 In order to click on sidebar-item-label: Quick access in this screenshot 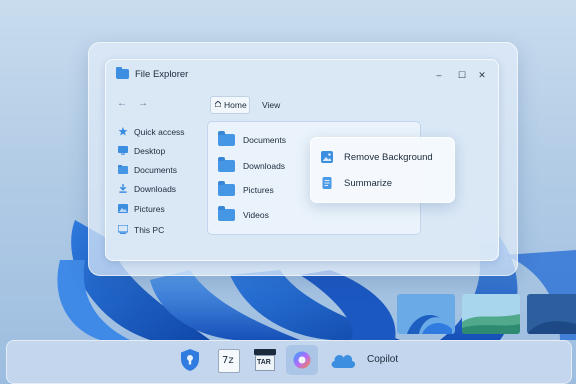, I will do `click(159, 132)`.